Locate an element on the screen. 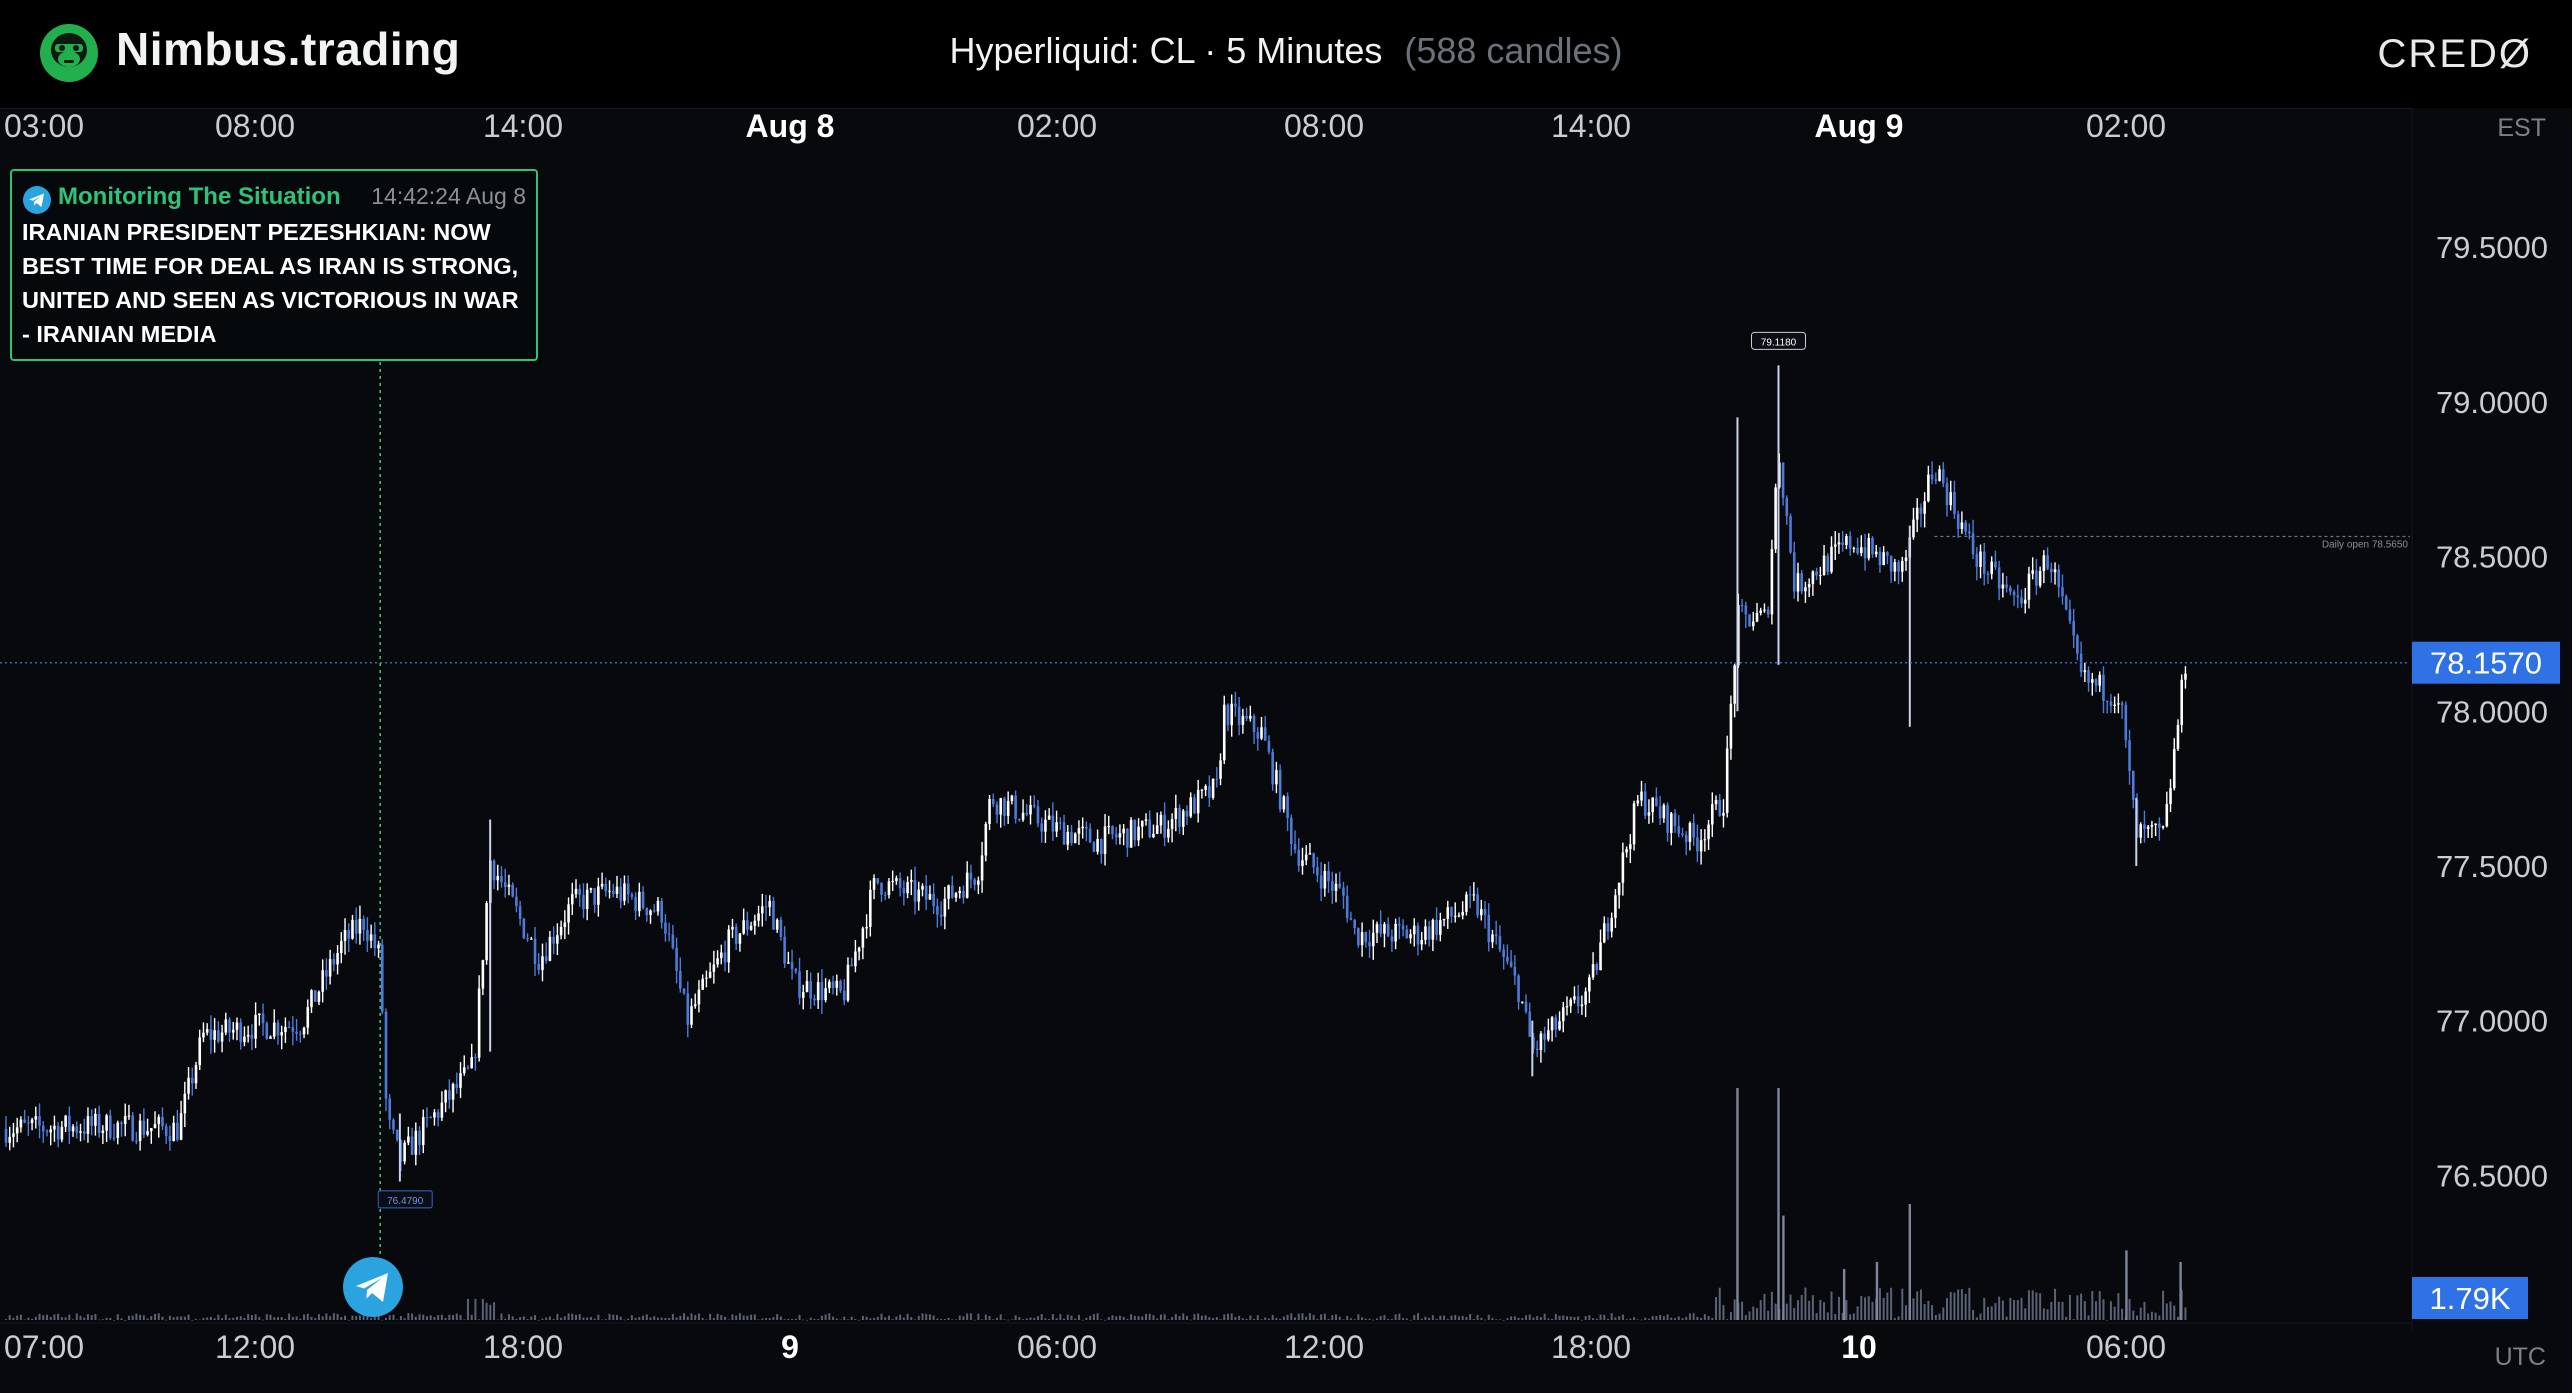 This screenshot has height=1393, width=2572. price-tick-label: 78.0000 is located at coordinates (2492, 711).